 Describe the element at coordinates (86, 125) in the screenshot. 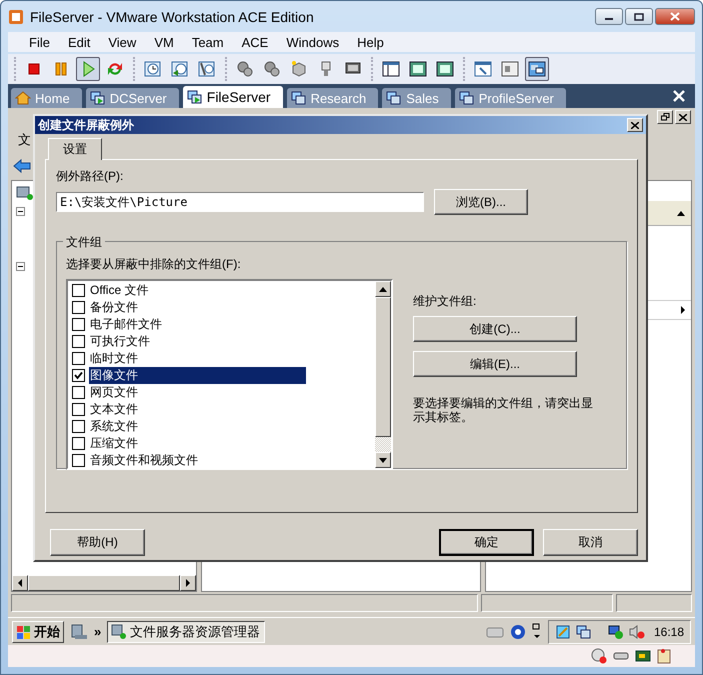

I see `dialog-title: 创建文件屏蔽例外` at that location.